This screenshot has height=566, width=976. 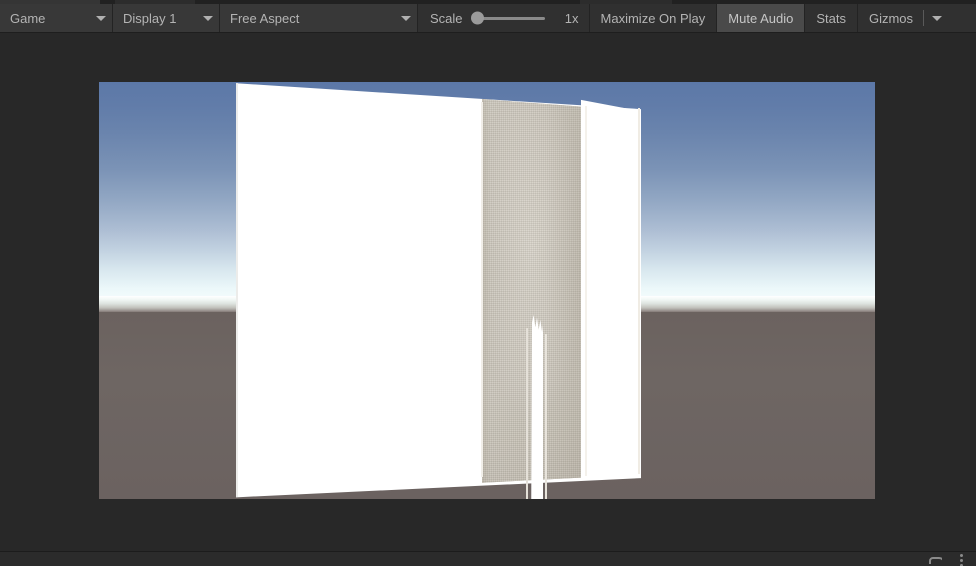 I want to click on white-wall-right, so click(x=611, y=289).